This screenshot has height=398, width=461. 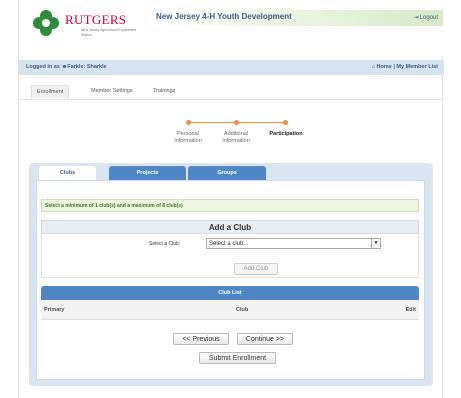 I want to click on previous-button: << Previous, so click(x=201, y=339).